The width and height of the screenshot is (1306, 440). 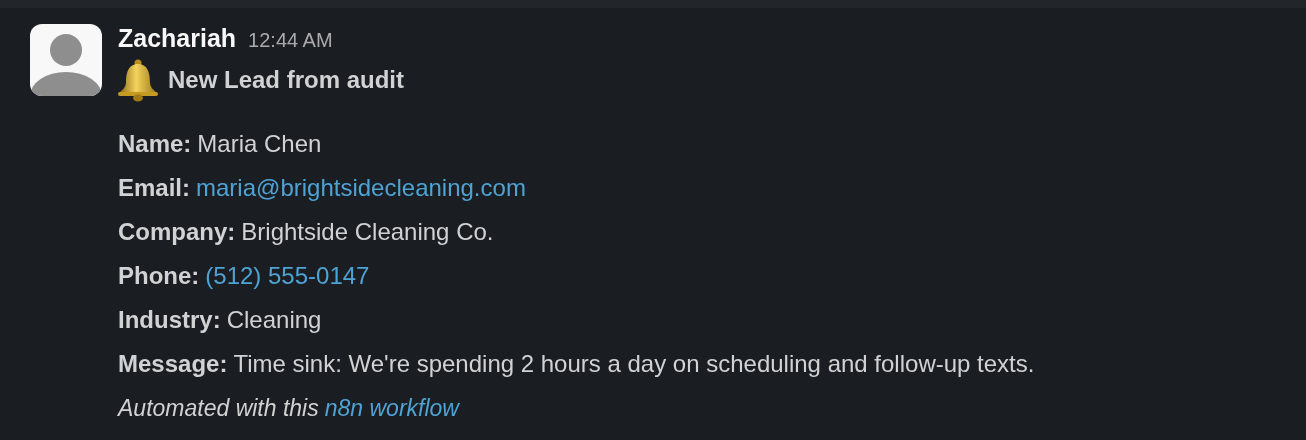 I want to click on footer-text: Automated with this, so click(x=218, y=408).